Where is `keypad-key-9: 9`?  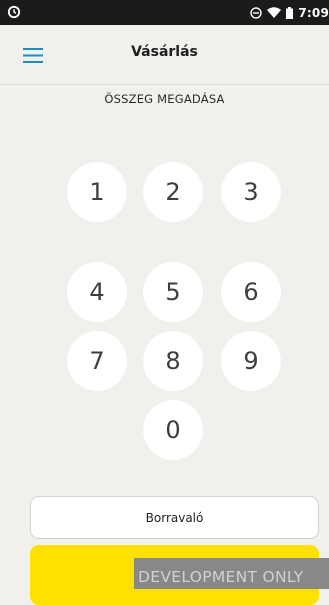 keypad-key-9: 9 is located at coordinates (251, 361).